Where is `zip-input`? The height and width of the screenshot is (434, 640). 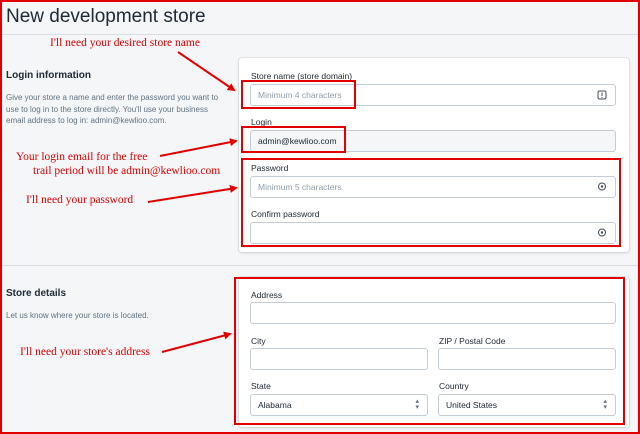
zip-input is located at coordinates (527, 359).